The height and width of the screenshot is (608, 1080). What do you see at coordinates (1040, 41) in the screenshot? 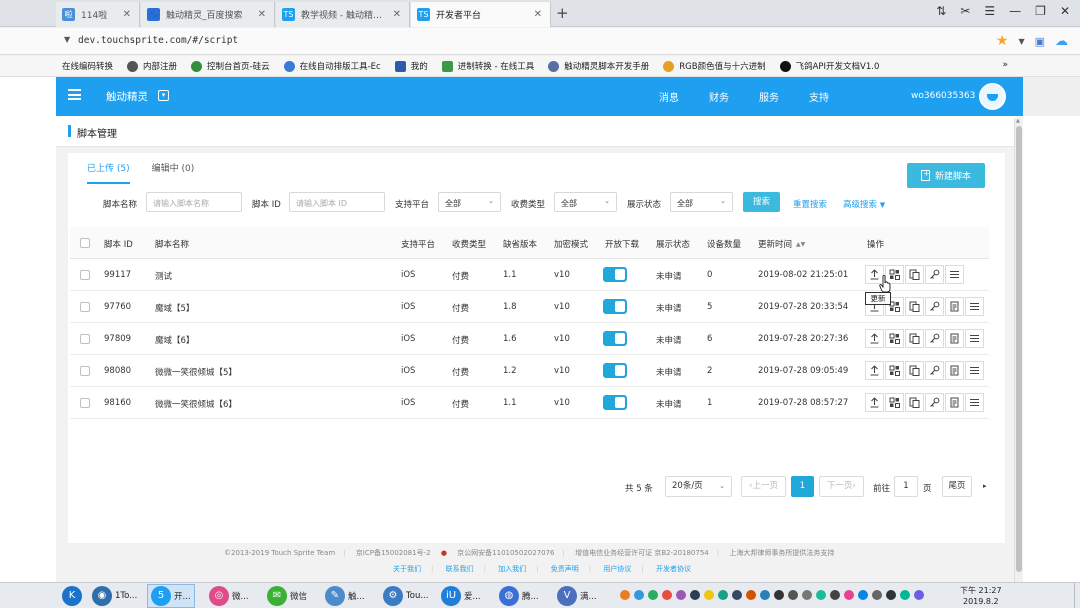
I see `extension-icon: ▣` at bounding box center [1040, 41].